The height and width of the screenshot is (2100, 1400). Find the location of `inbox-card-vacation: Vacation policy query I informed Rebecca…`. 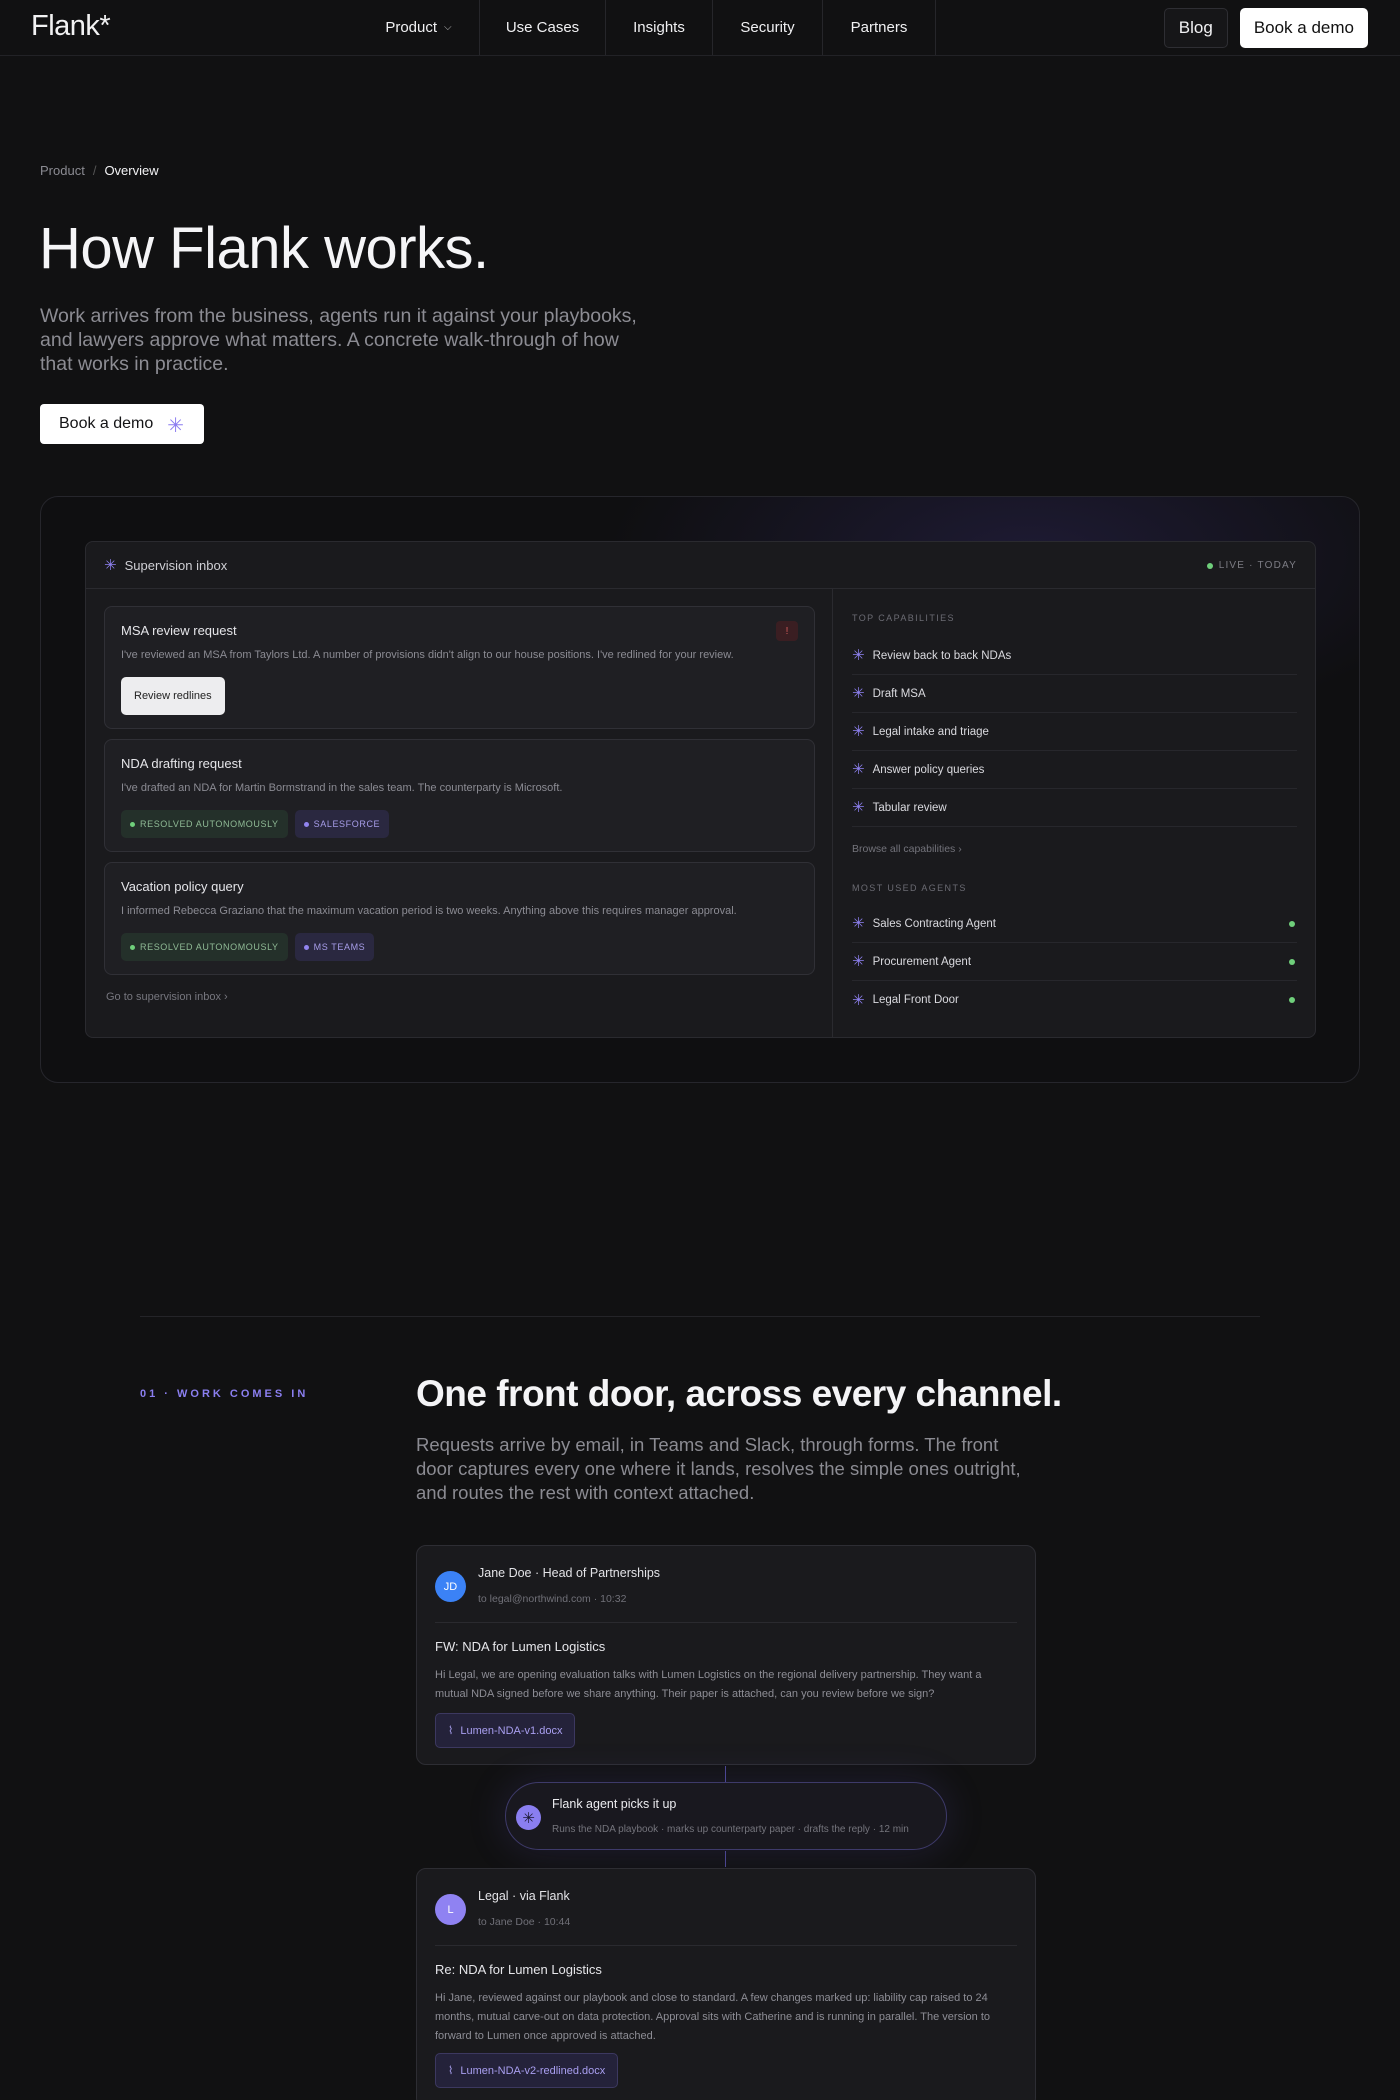

inbox-card-vacation: Vacation policy query I informed Rebecca… is located at coordinates (459, 918).